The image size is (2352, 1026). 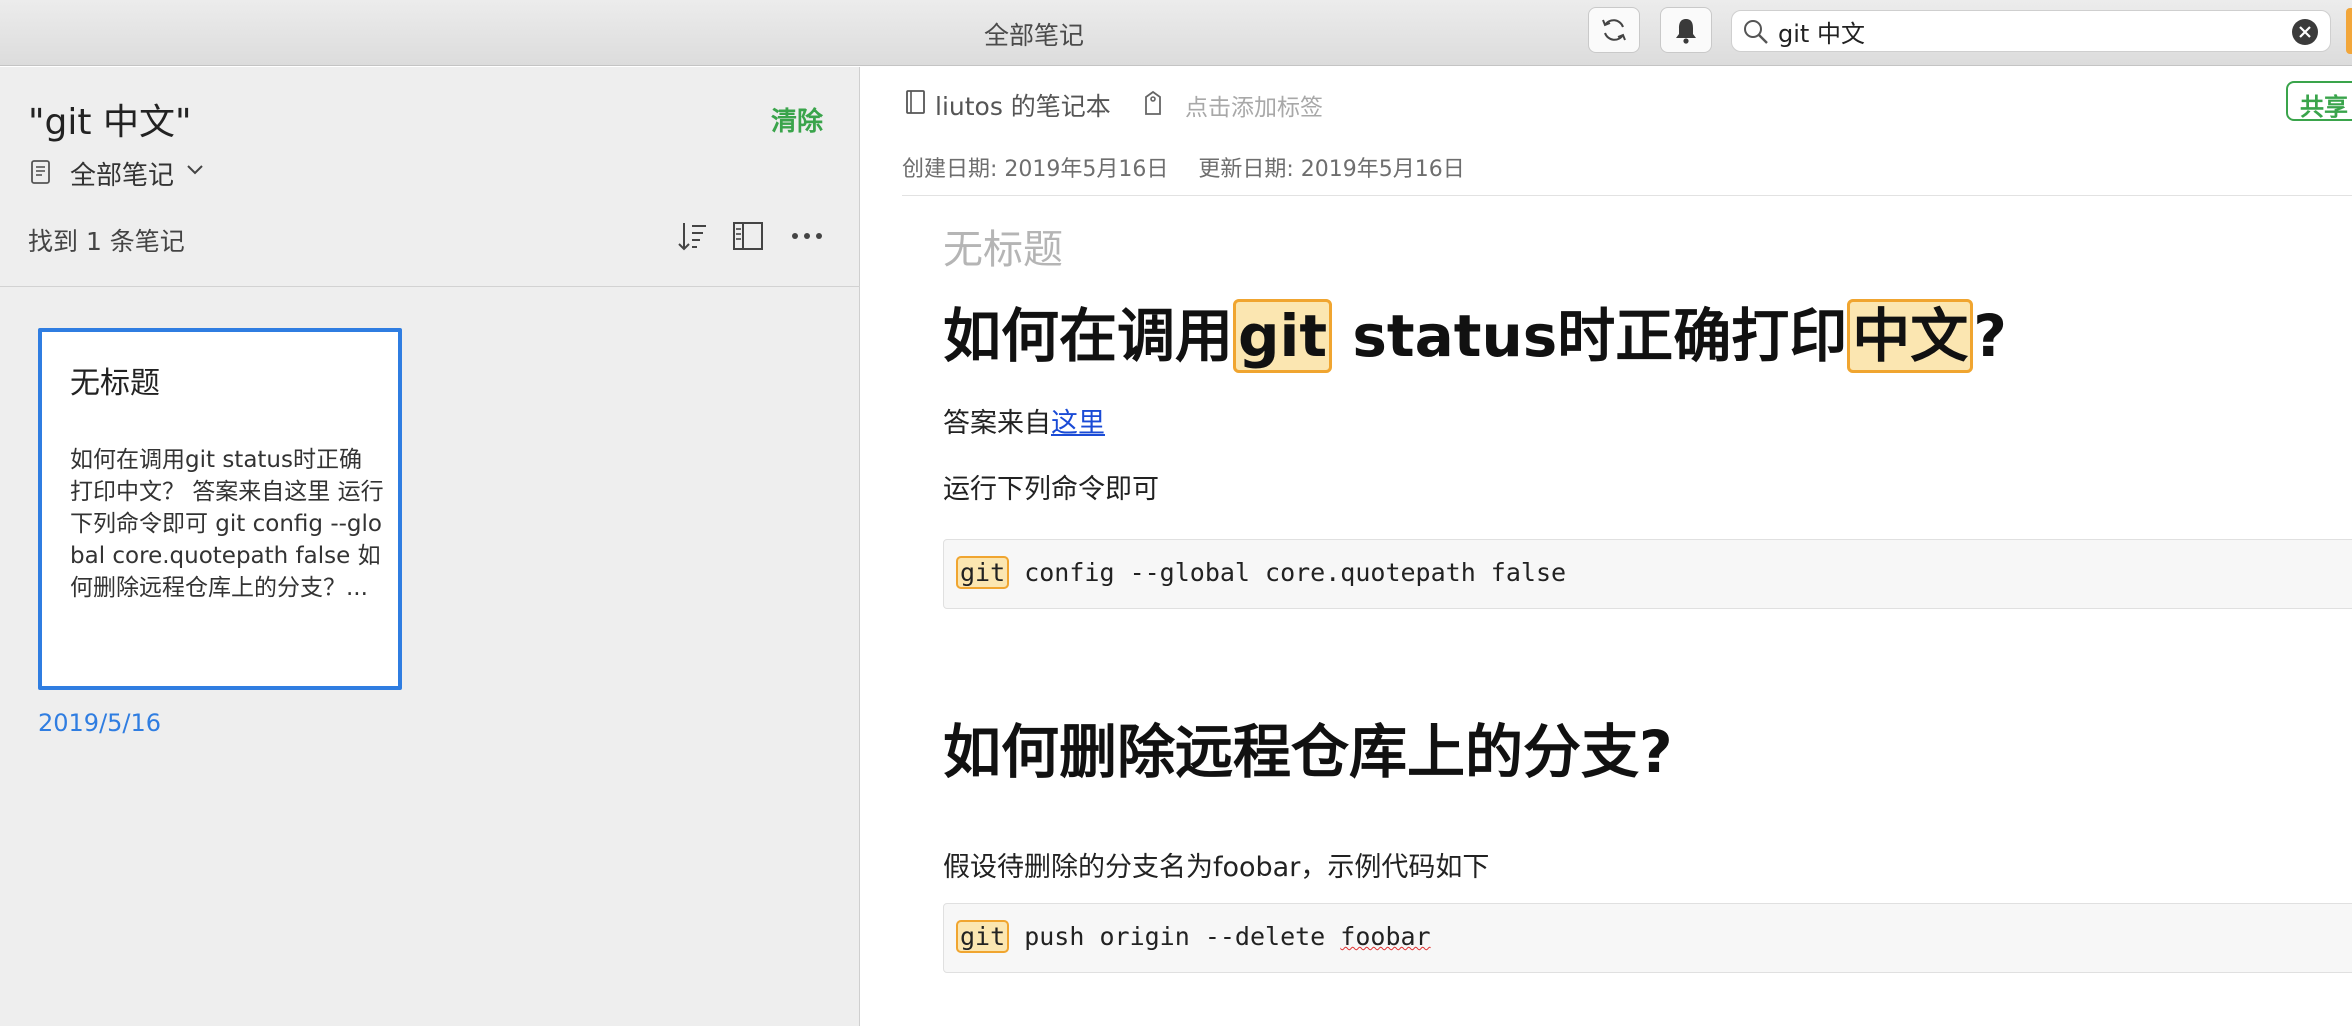 What do you see at coordinates (1023, 105) in the screenshot?
I see `notebook-selector: liutos 的笔记本` at bounding box center [1023, 105].